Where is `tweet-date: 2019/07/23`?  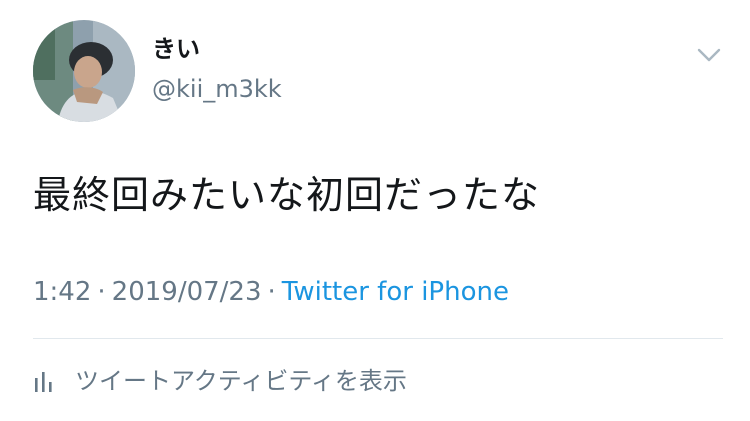
tweet-date: 2019/07/23 is located at coordinates (187, 292).